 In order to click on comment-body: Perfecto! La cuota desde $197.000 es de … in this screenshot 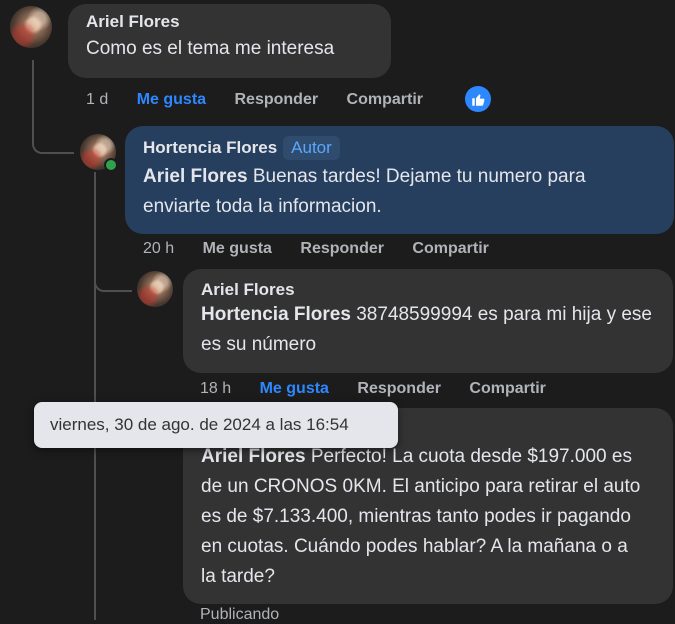, I will do `click(421, 516)`.